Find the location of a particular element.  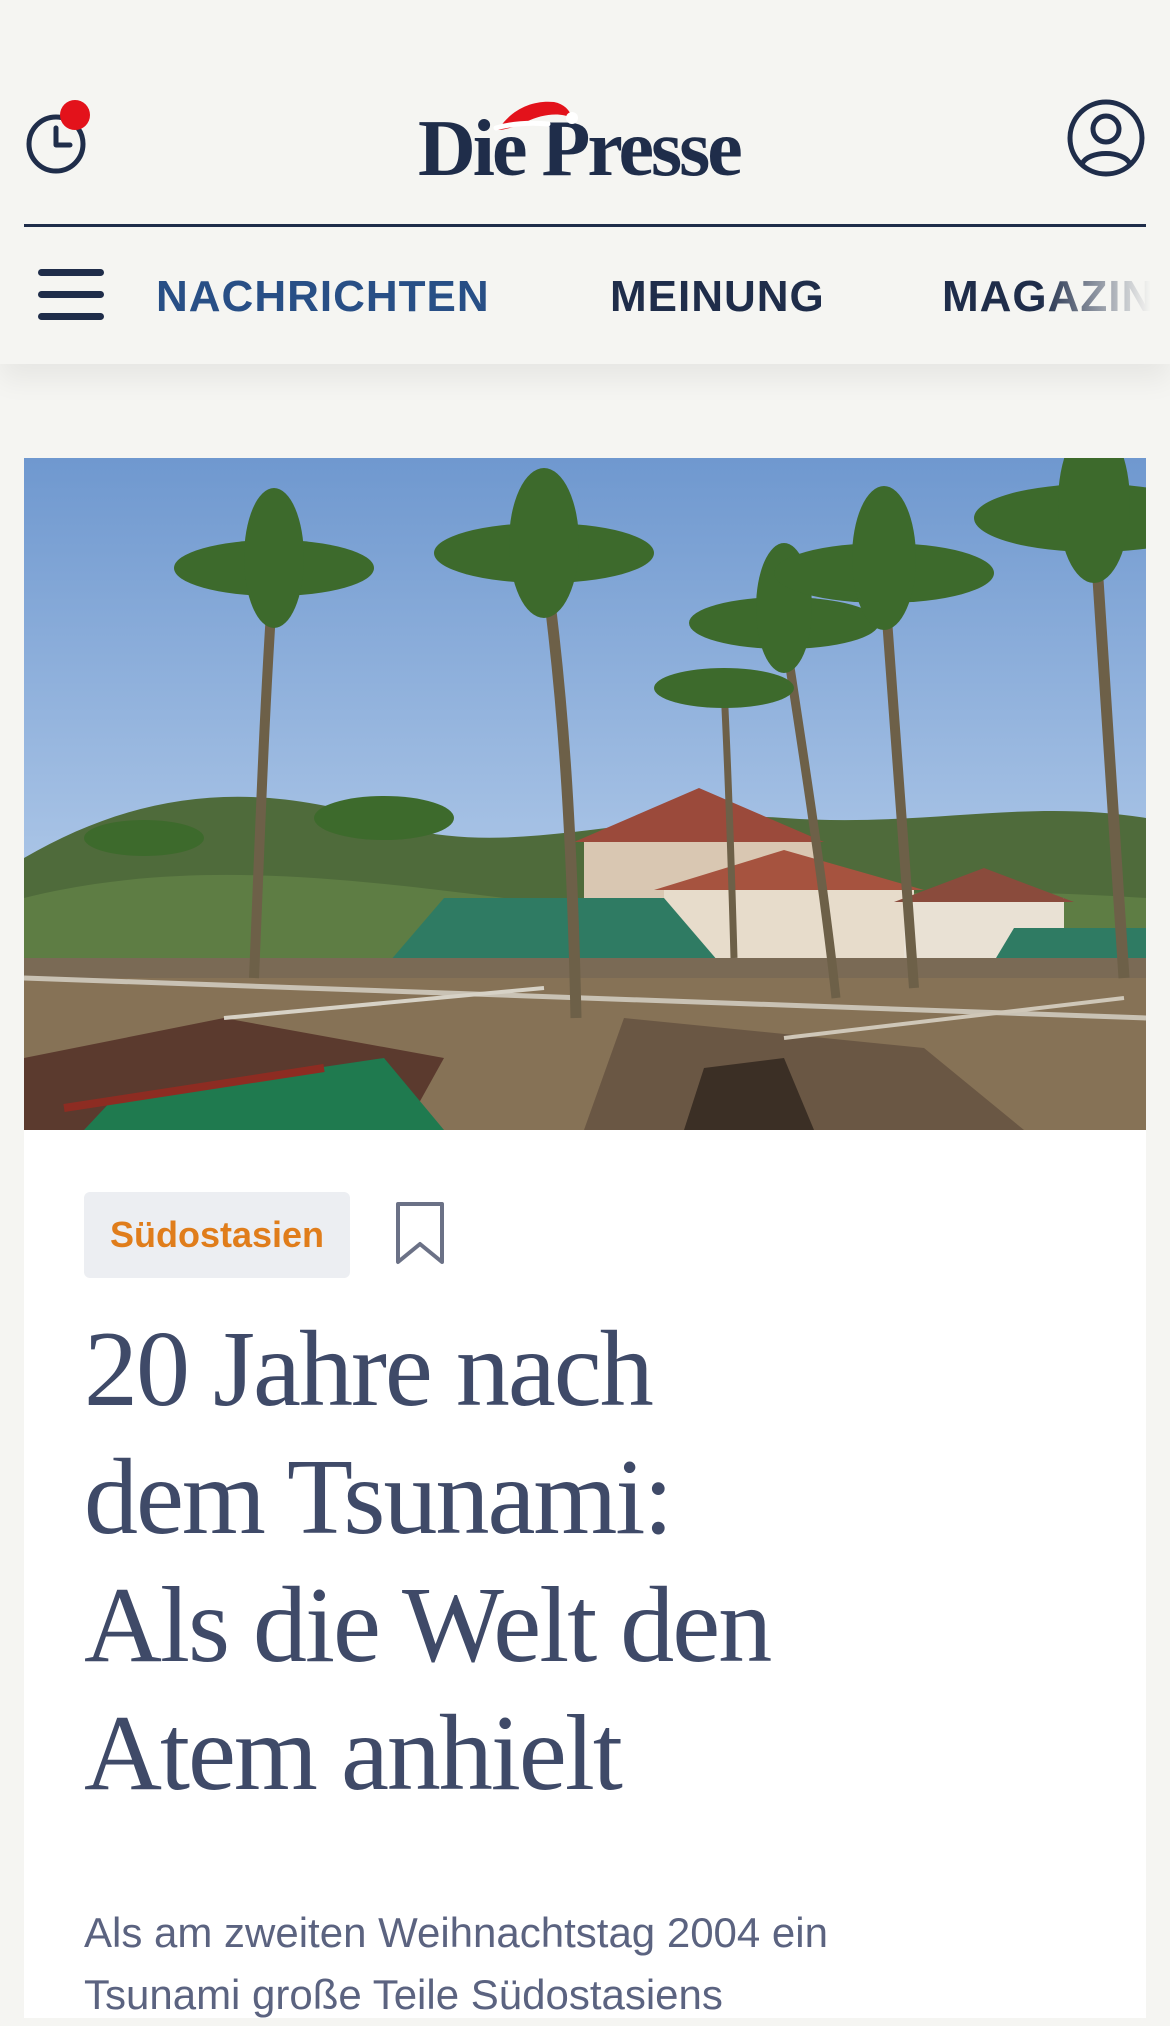

notification-dot-icon is located at coordinates (75, 115).